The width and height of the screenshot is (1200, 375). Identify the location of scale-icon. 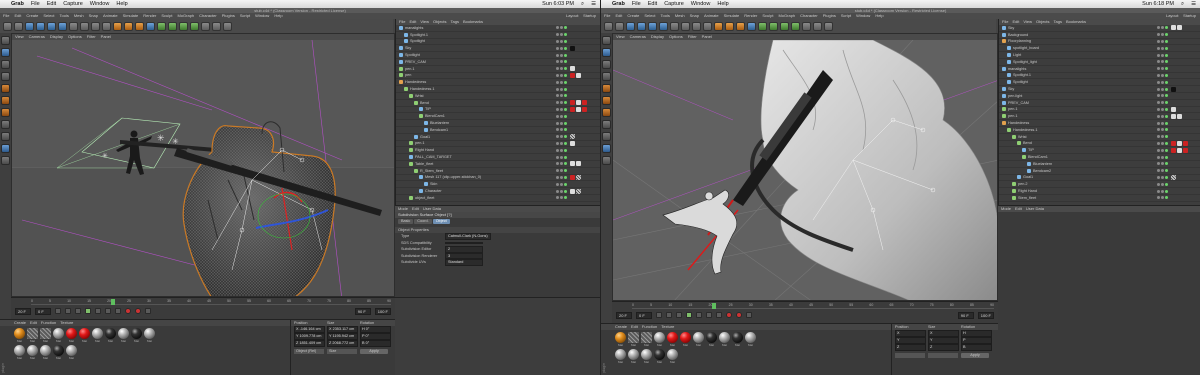
(652, 26).